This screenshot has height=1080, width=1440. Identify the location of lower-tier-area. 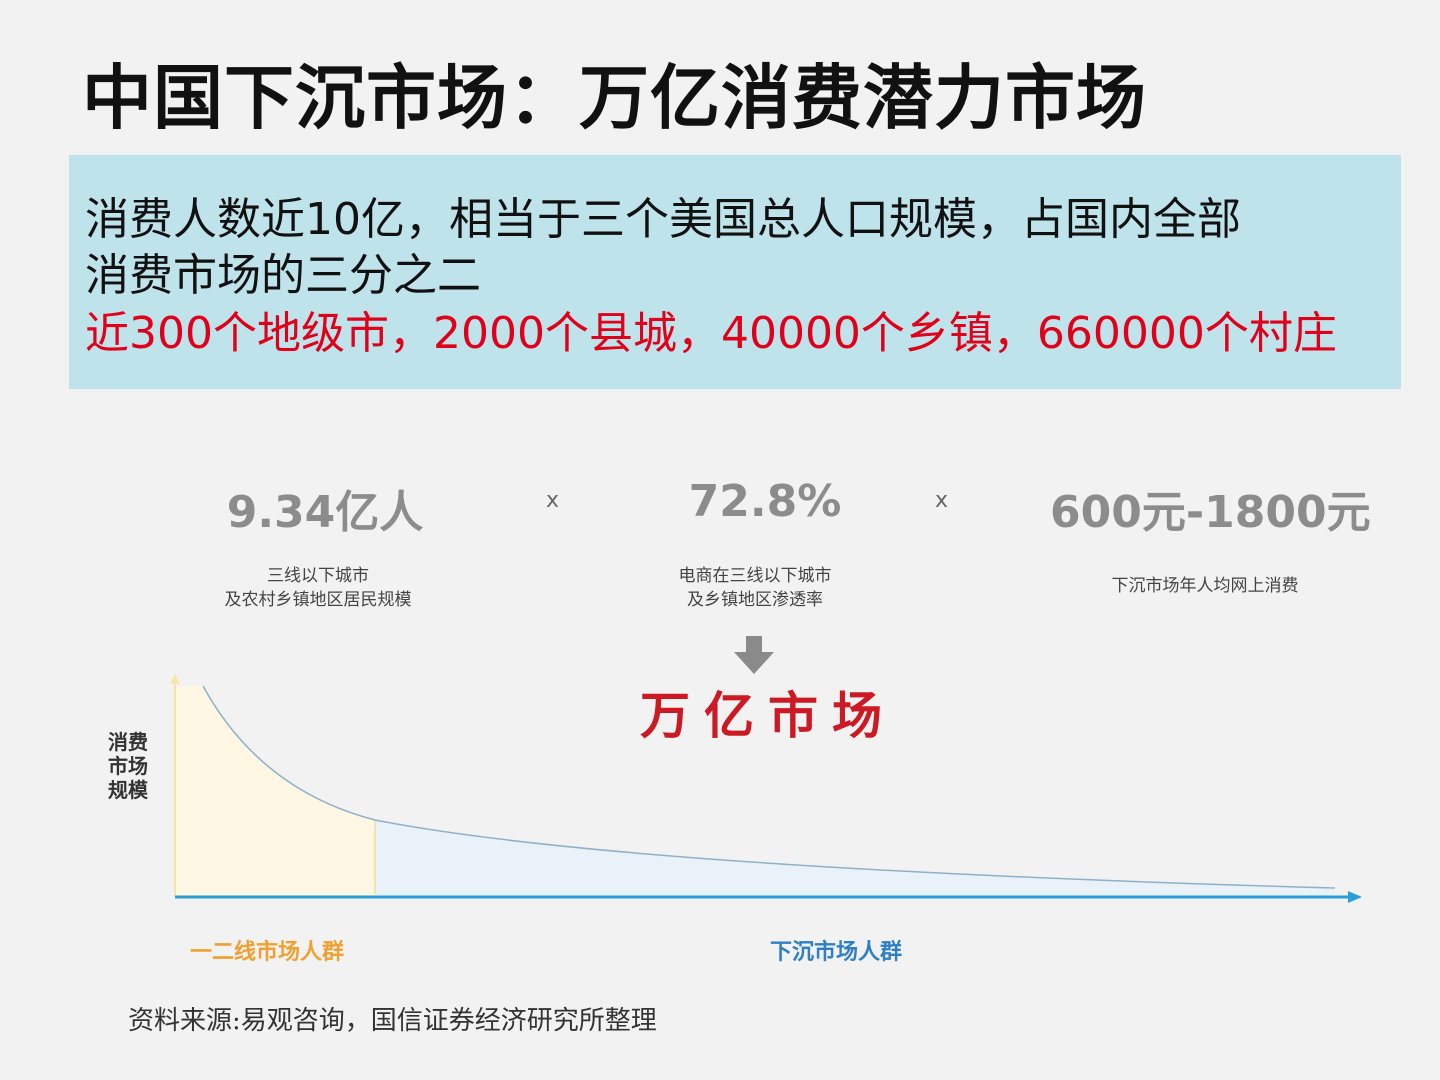
(855, 858).